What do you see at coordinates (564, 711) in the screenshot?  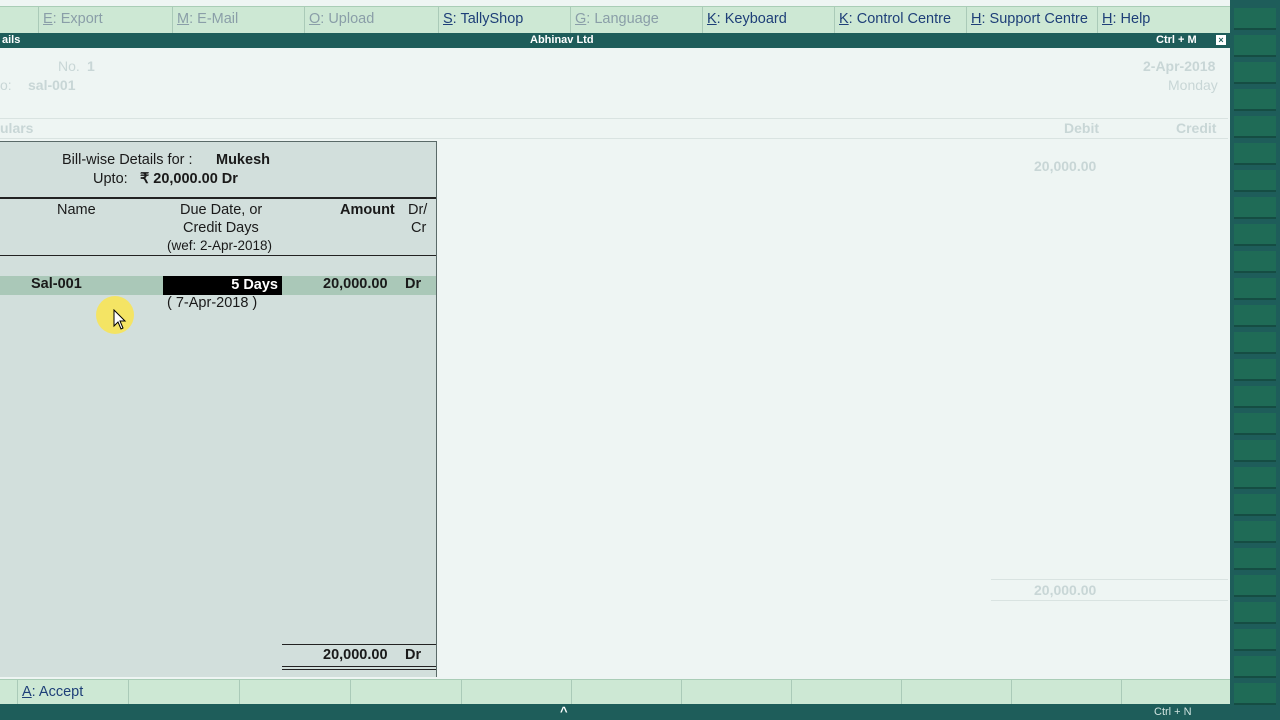 I see `expand-arrow-icon: ^` at bounding box center [564, 711].